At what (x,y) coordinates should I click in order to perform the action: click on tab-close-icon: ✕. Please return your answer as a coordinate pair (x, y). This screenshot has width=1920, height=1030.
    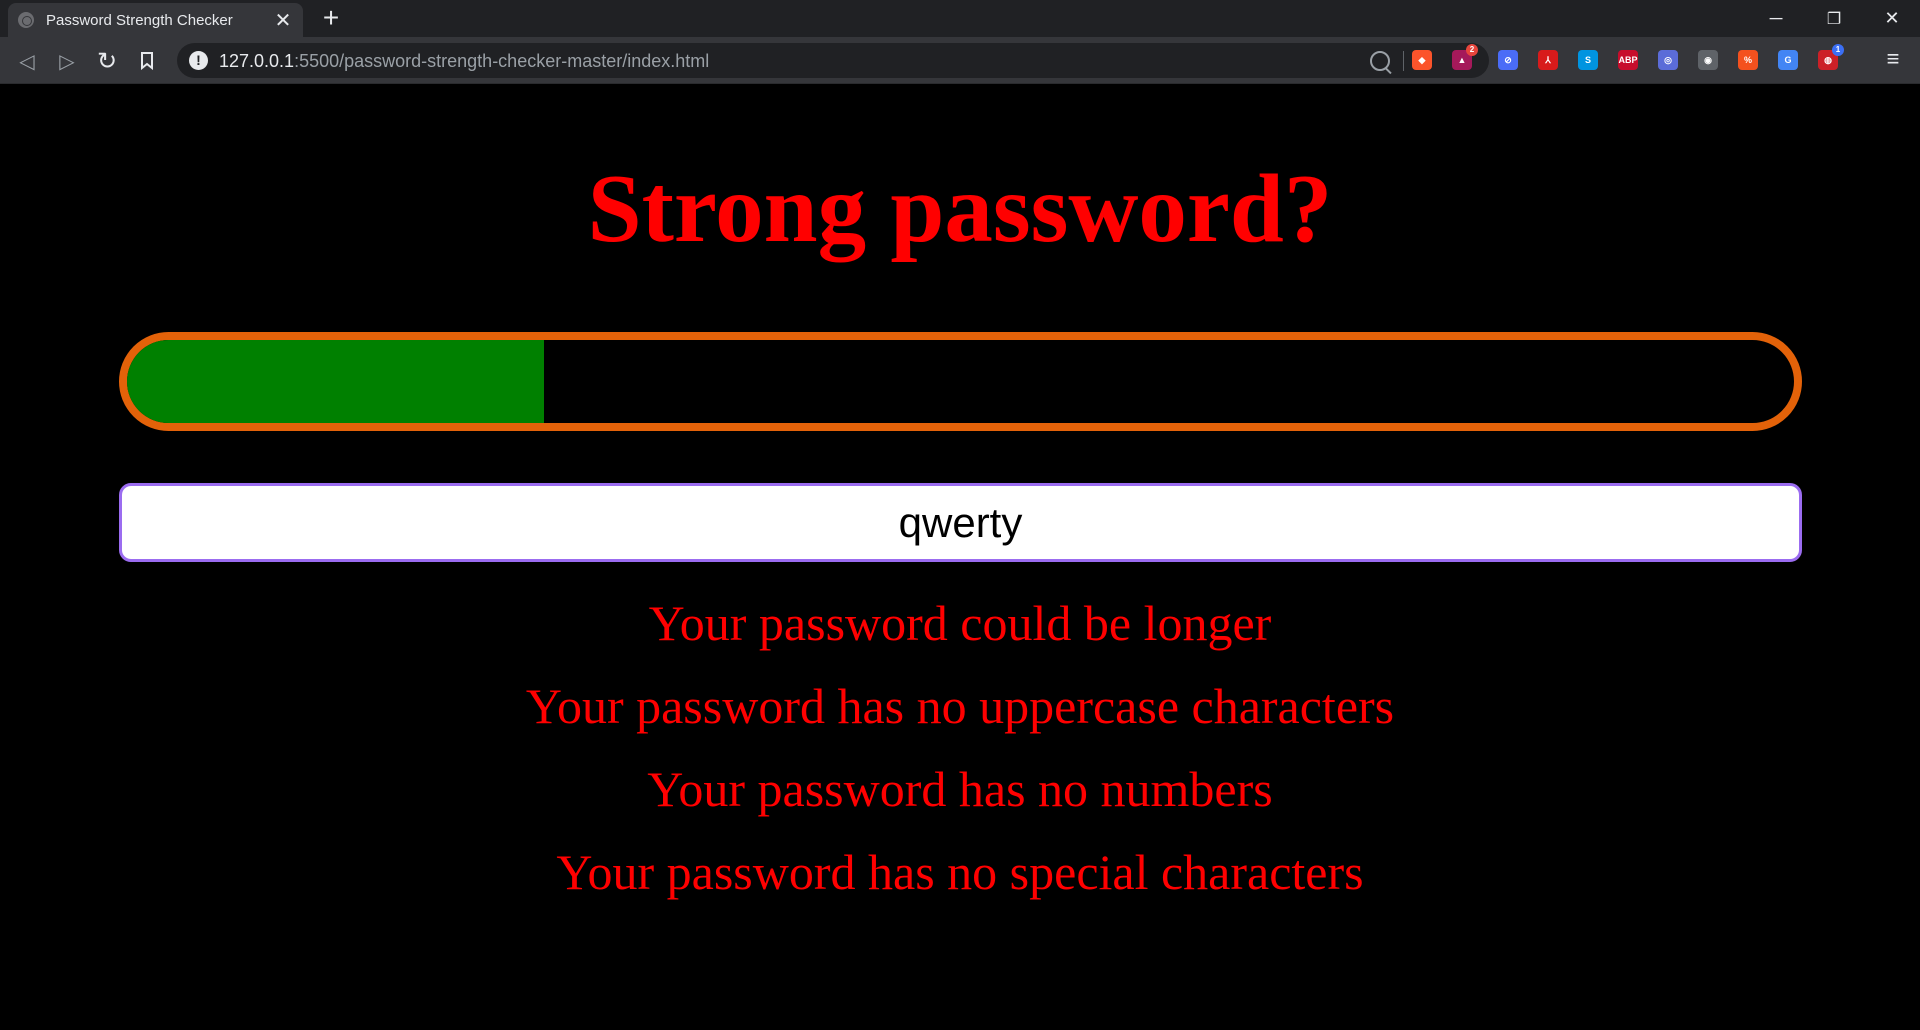
    Looking at the image, I should click on (283, 20).